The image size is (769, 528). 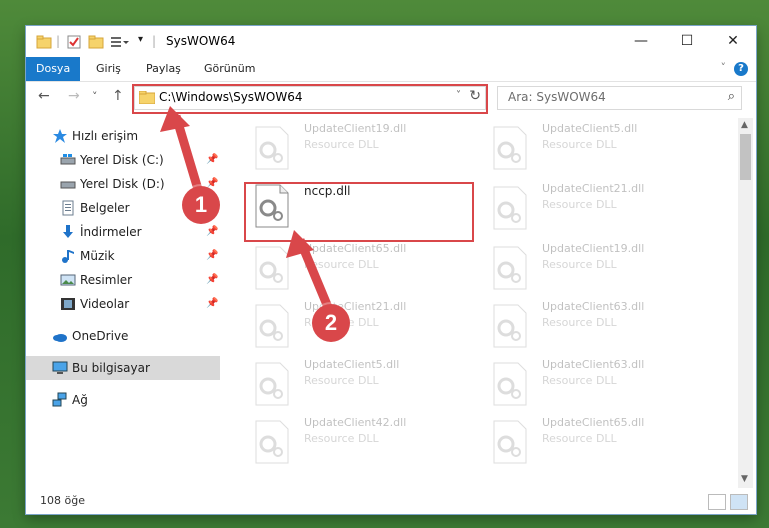 What do you see at coordinates (331, 323) in the screenshot?
I see `step-2-badge: 2` at bounding box center [331, 323].